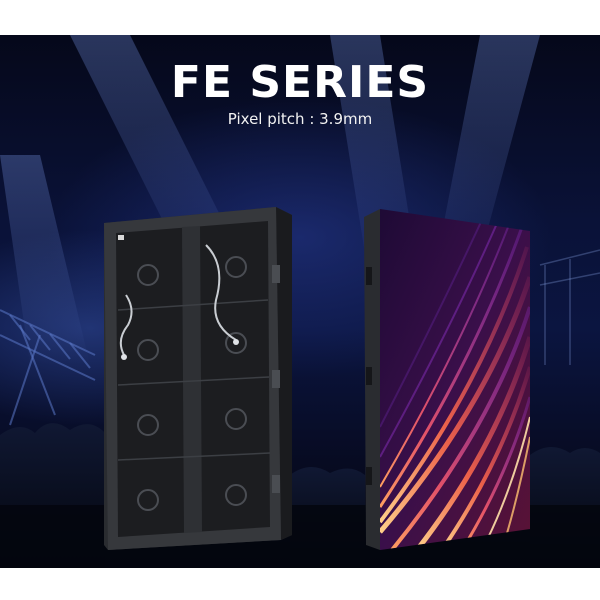 The width and height of the screenshot is (600, 600). What do you see at coordinates (569, 307) in the screenshot?
I see `stage-lights-right` at bounding box center [569, 307].